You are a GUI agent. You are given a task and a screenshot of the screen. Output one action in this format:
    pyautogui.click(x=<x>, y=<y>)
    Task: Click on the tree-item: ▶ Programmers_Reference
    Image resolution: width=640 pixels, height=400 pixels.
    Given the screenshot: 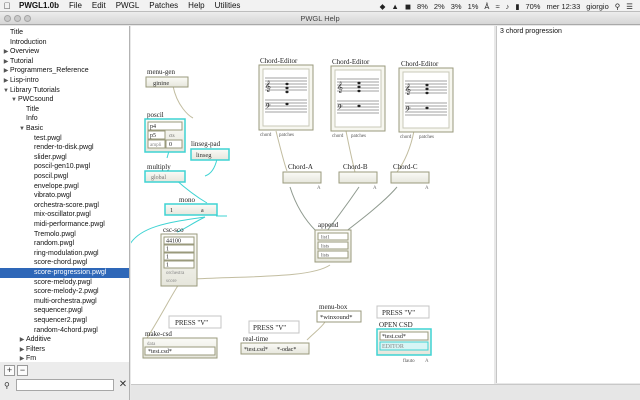 What is the action you would take?
    pyautogui.click(x=64, y=71)
    